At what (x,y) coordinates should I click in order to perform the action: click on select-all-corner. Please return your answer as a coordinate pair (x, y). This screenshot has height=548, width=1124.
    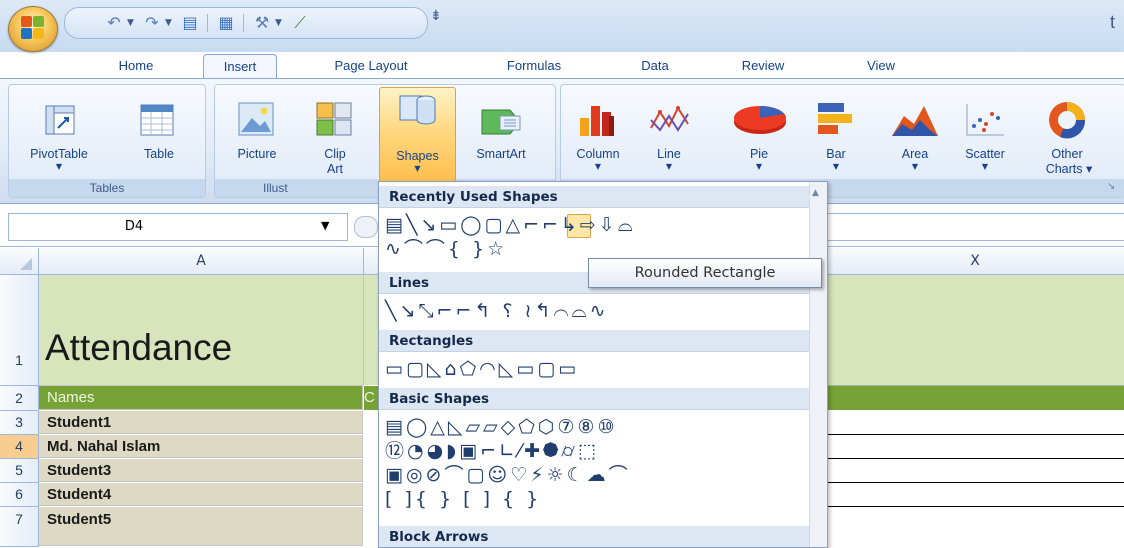
    Looking at the image, I should click on (19, 261).